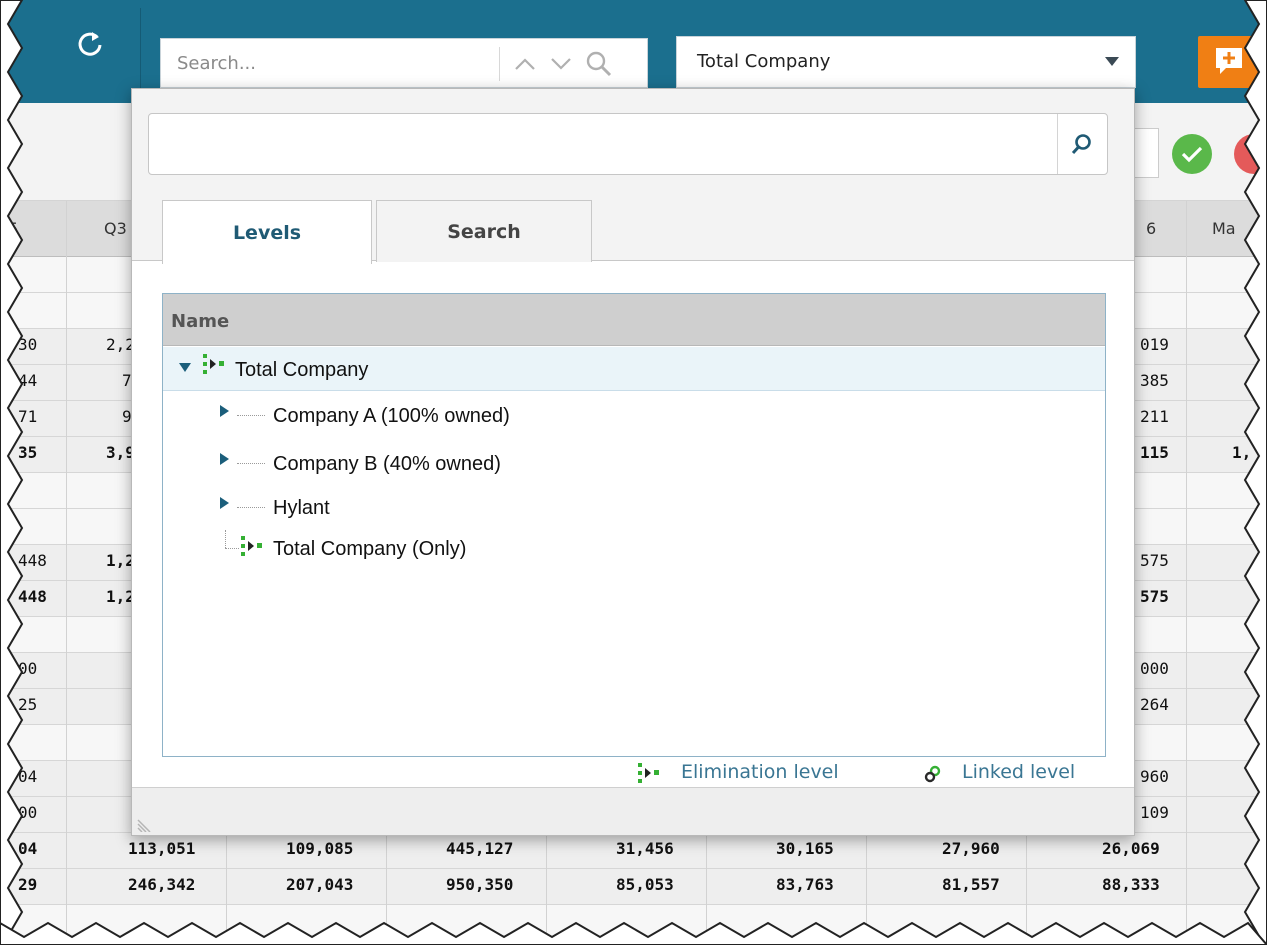  I want to click on tab-search-label: Search, so click(484, 231).